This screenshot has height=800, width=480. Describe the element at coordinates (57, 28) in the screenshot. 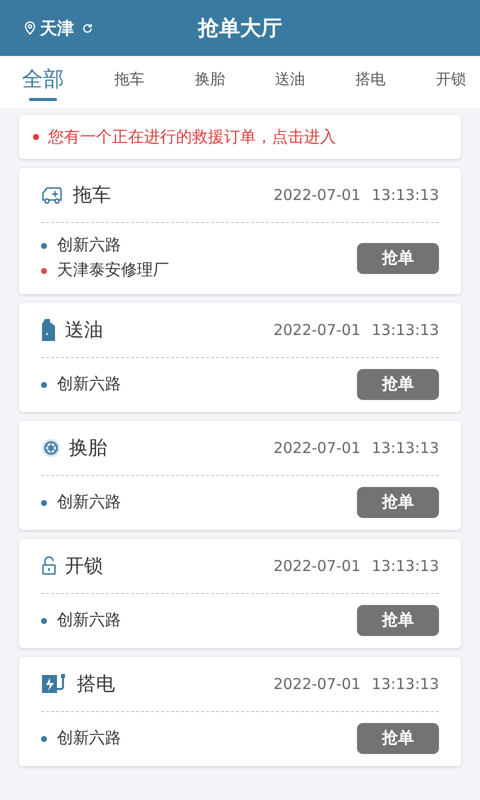

I see `city-name: 天津` at that location.